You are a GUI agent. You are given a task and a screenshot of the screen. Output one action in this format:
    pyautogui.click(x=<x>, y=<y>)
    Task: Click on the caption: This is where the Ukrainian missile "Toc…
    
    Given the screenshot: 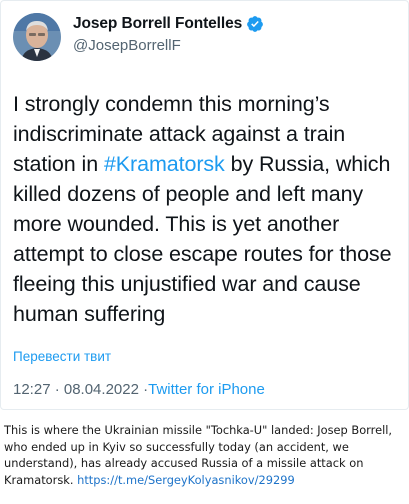 What is the action you would take?
    pyautogui.click(x=206, y=455)
    